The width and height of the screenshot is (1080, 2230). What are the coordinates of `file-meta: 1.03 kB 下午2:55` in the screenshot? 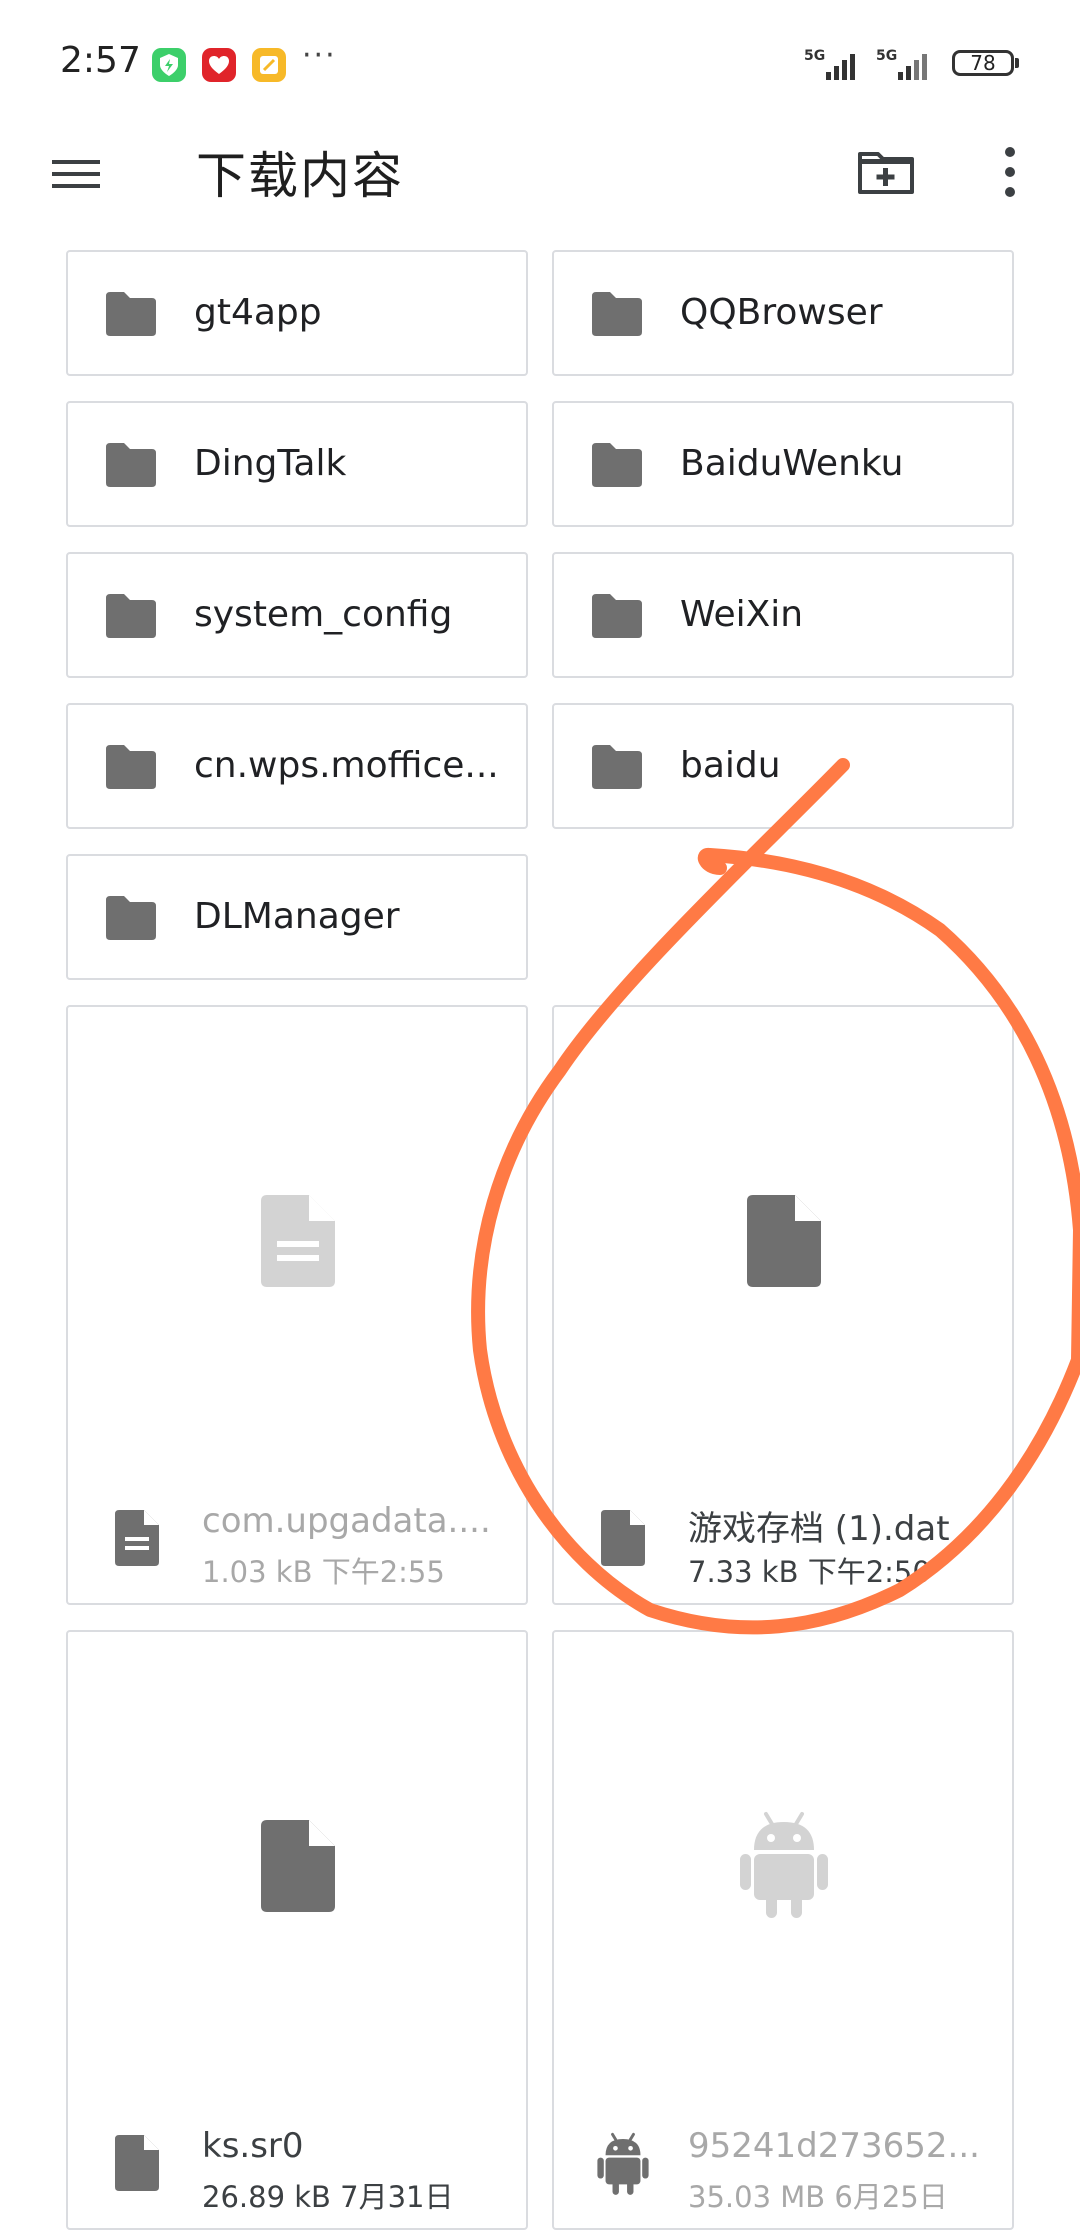 It's located at (323, 1572).